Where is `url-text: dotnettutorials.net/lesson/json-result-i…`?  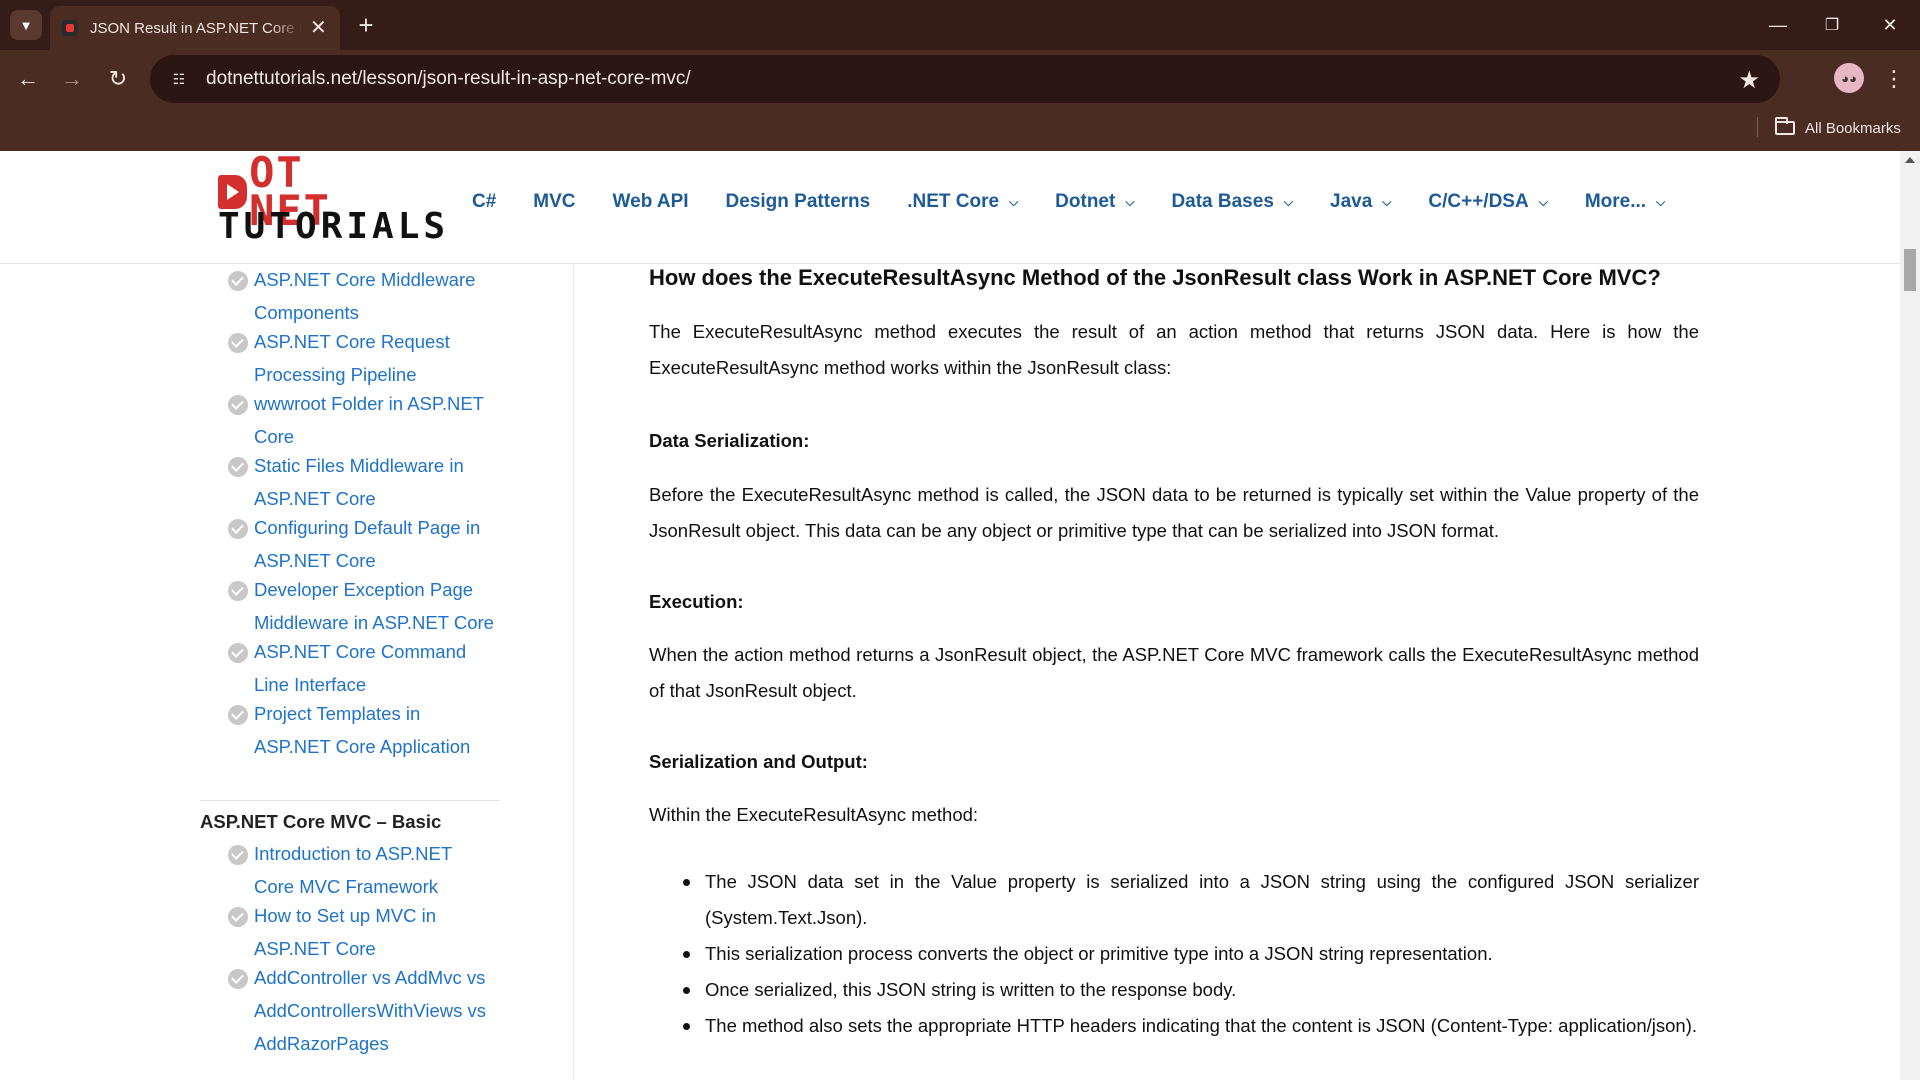
url-text: dotnettutorials.net/lesson/json-result-i… is located at coordinates (448, 79).